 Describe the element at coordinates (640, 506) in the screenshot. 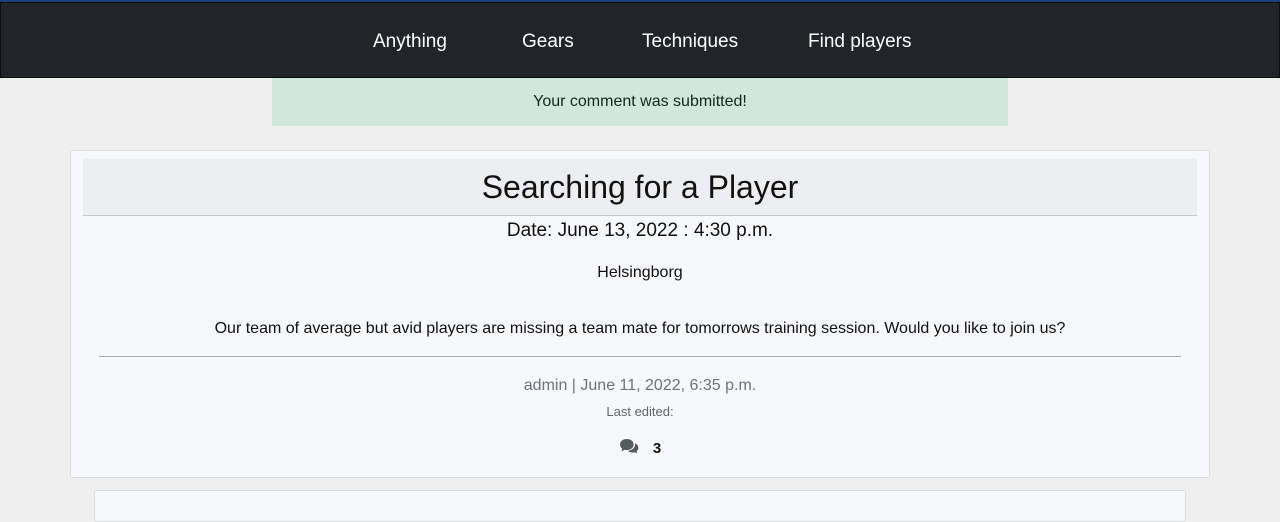

I see `comment-card` at that location.